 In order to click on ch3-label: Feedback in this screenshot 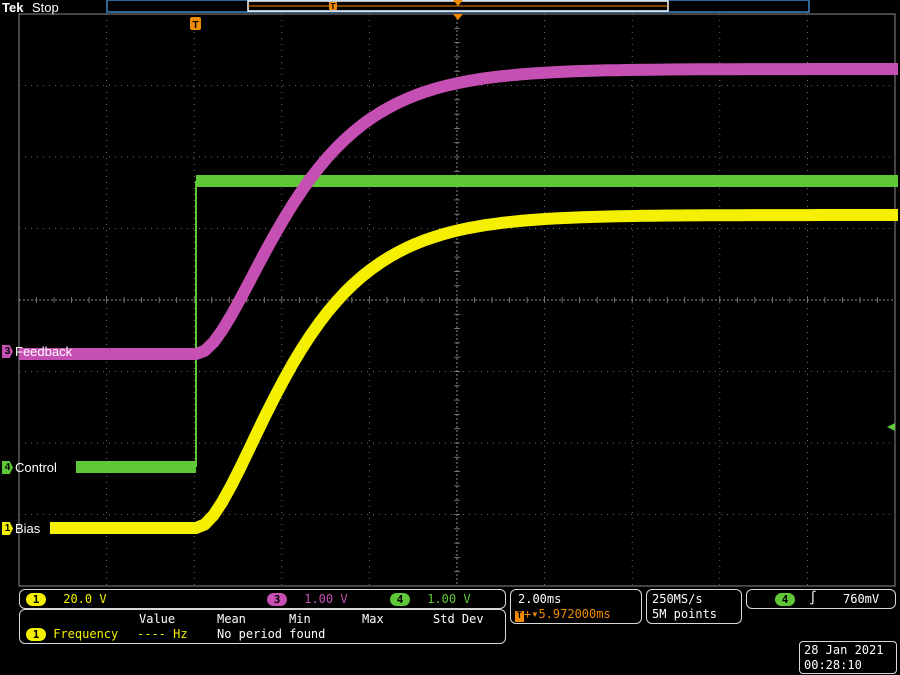, I will do `click(44, 351)`.